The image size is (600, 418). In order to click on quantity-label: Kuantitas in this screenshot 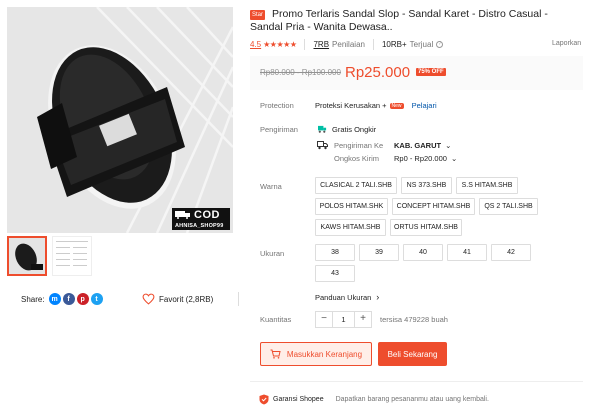, I will do `click(276, 319)`.